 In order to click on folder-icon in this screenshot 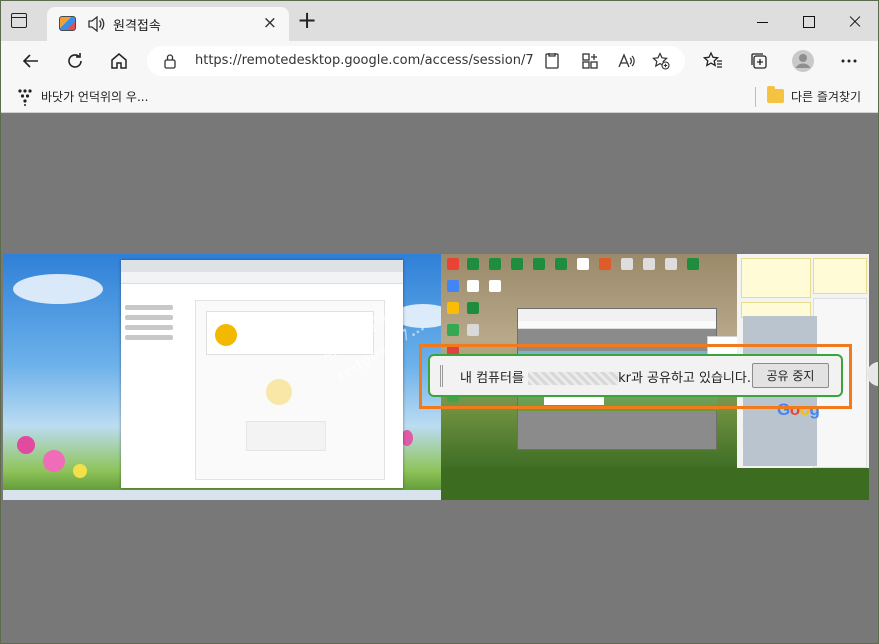, I will do `click(775, 94)`.